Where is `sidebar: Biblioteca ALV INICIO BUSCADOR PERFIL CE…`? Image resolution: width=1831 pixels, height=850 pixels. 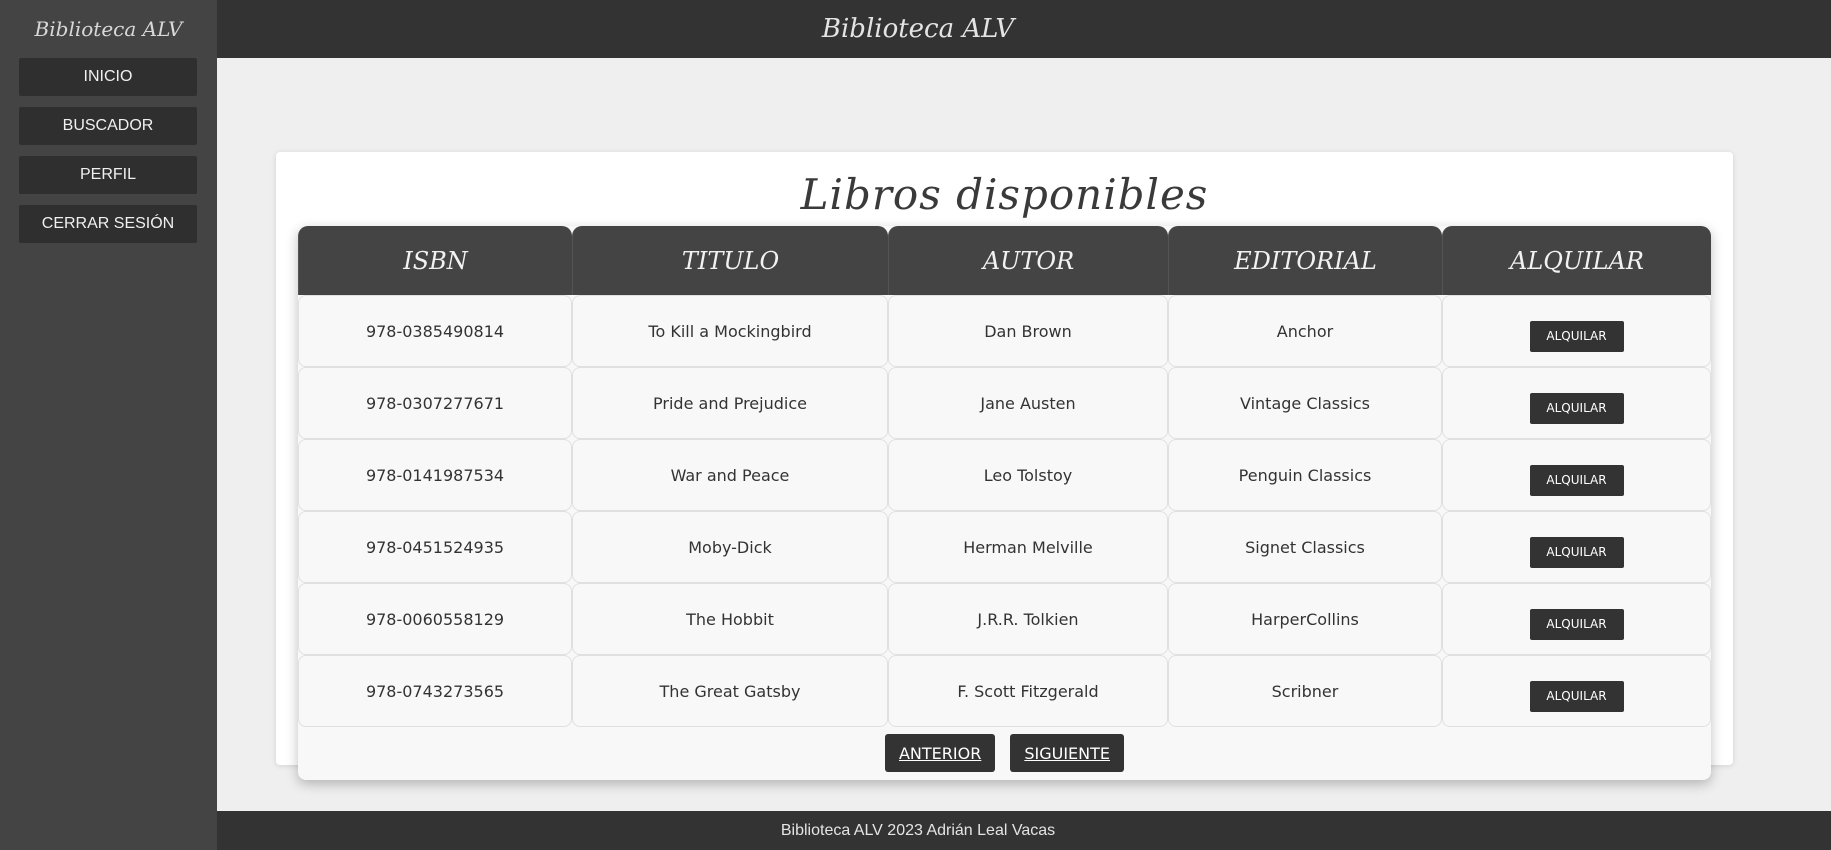 sidebar: Biblioteca ALV INICIO BUSCADOR PERFIL CE… is located at coordinates (108, 425).